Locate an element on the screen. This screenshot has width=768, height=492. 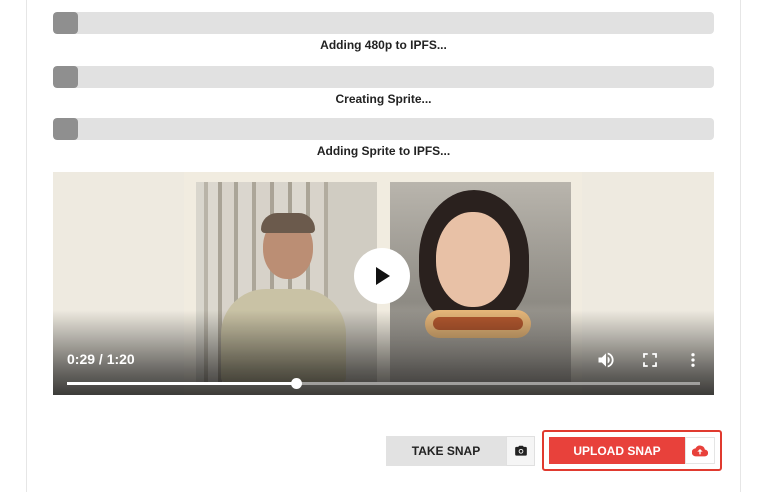
seek-bar is located at coordinates (383, 383).